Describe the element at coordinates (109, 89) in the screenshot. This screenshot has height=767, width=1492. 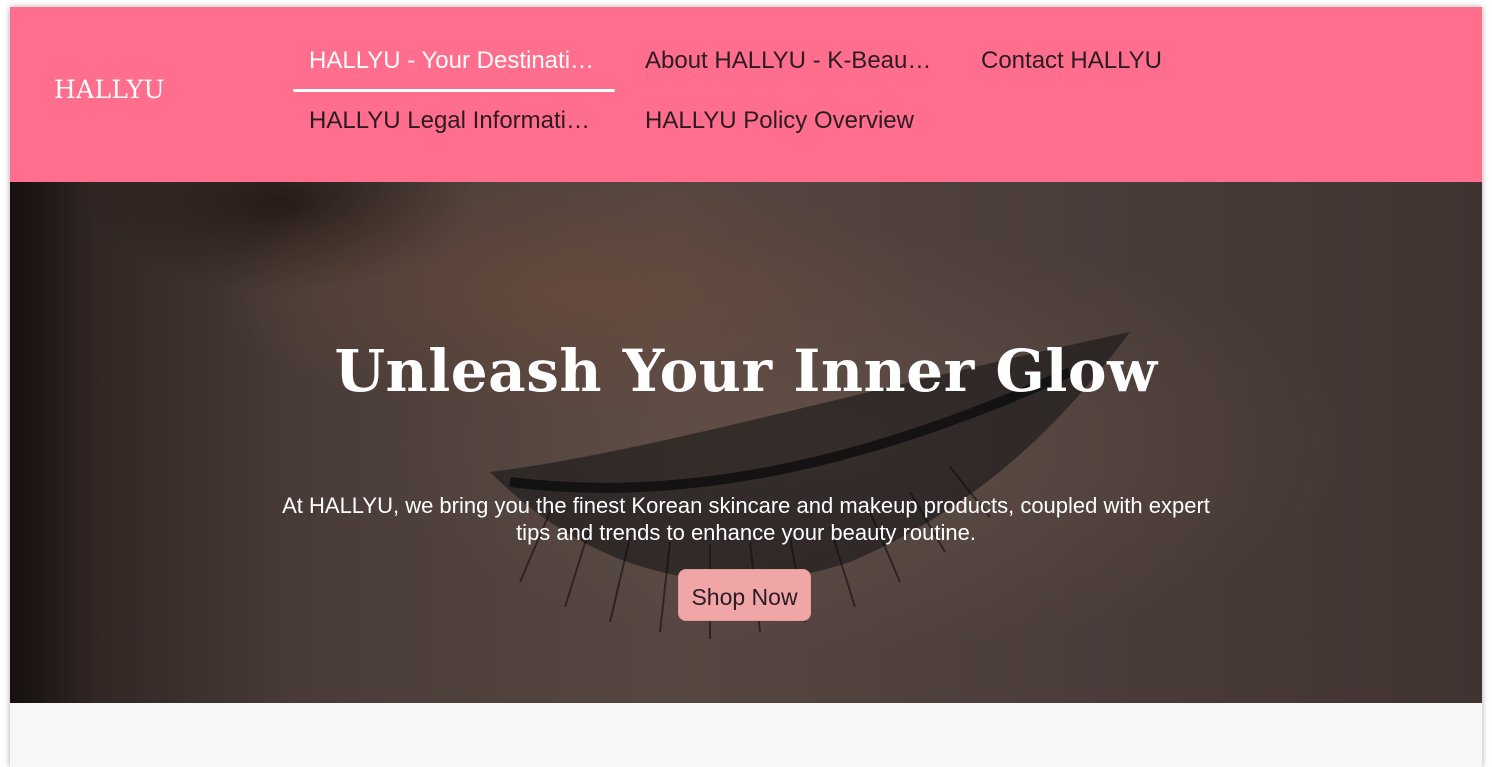
I see `site-logo: HALLYU` at that location.